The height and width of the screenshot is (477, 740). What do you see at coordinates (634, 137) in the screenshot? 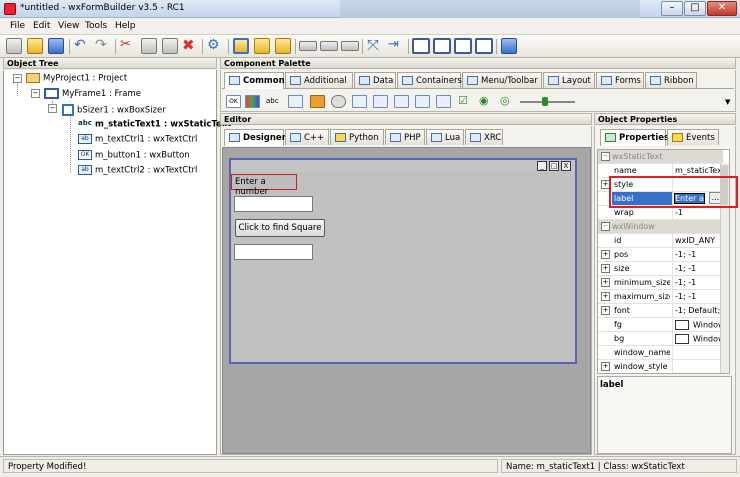
I see `tab-properties: Properties` at bounding box center [634, 137].